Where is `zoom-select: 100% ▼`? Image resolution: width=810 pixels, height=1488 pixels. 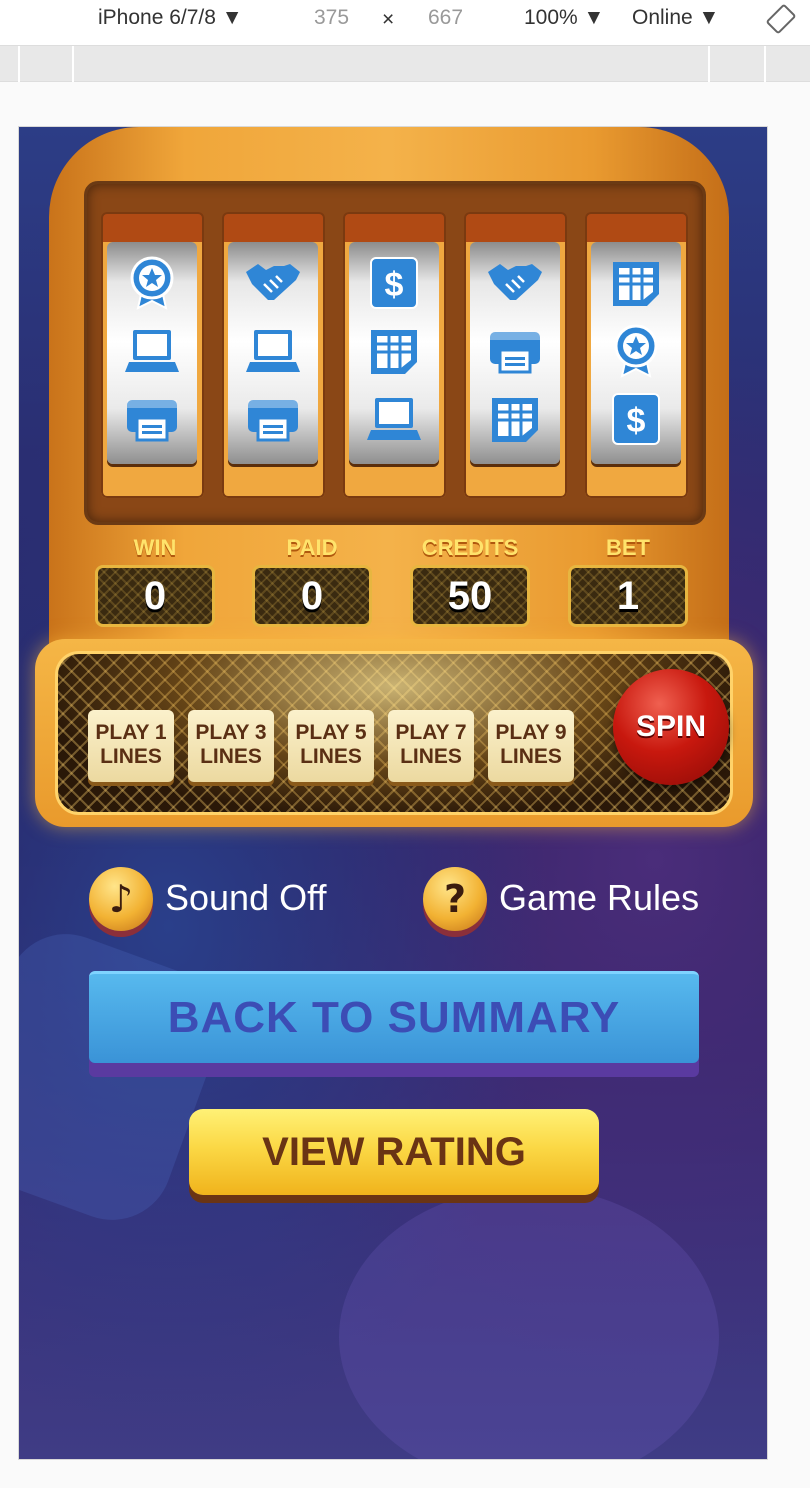
zoom-select: 100% ▼ is located at coordinates (564, 18).